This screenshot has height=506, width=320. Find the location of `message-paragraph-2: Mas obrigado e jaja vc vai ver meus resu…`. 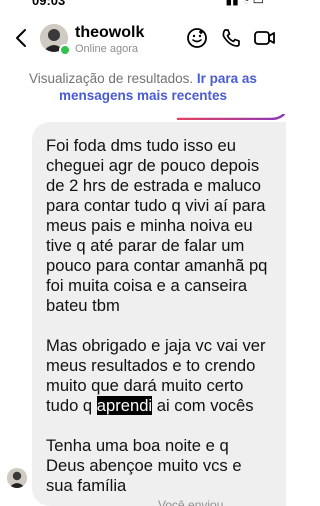

message-paragraph-2: Mas obrigado e jaja vc vai ver meus resu… is located at coordinates (159, 376).